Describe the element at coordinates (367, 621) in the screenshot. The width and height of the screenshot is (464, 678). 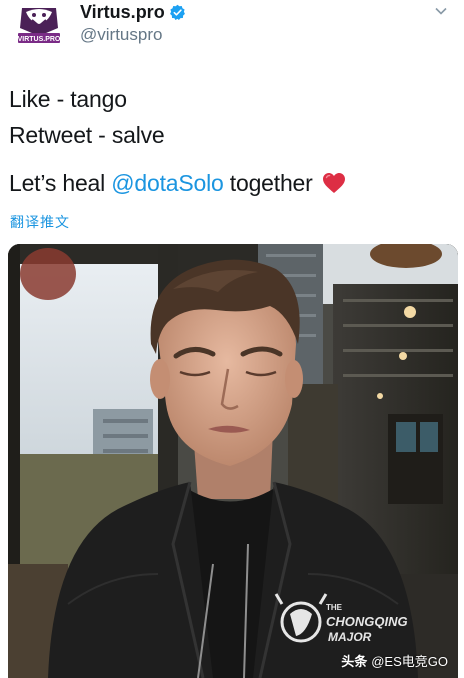
I see `jacket-print-chongqing: CHONGQING` at that location.